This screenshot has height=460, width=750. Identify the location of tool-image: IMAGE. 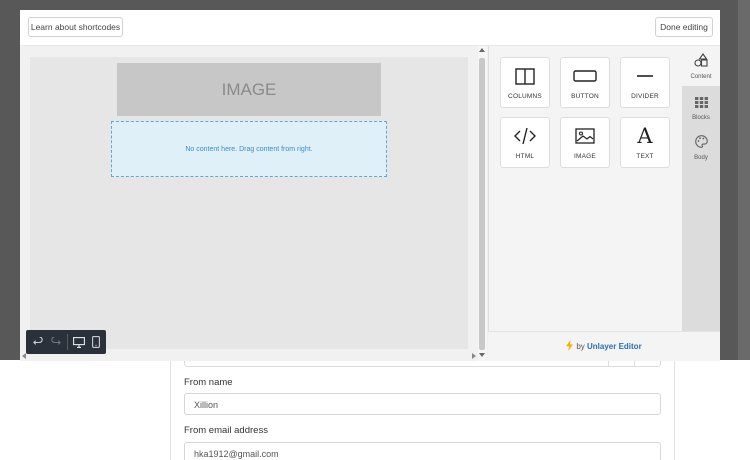
(585, 142).